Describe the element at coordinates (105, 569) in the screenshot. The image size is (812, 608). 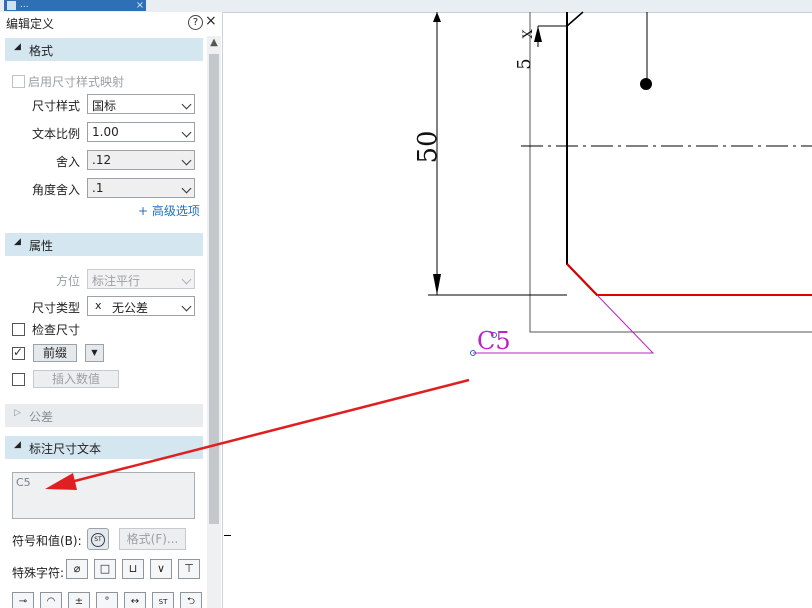
I see `square-symbol-button: □` at that location.